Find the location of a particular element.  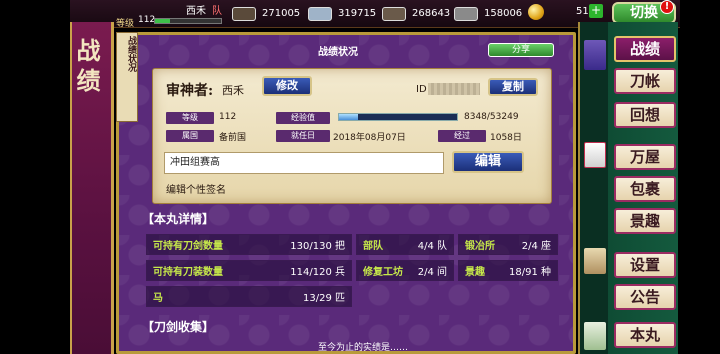

coin-value: 51 is located at coordinates (582, 11).